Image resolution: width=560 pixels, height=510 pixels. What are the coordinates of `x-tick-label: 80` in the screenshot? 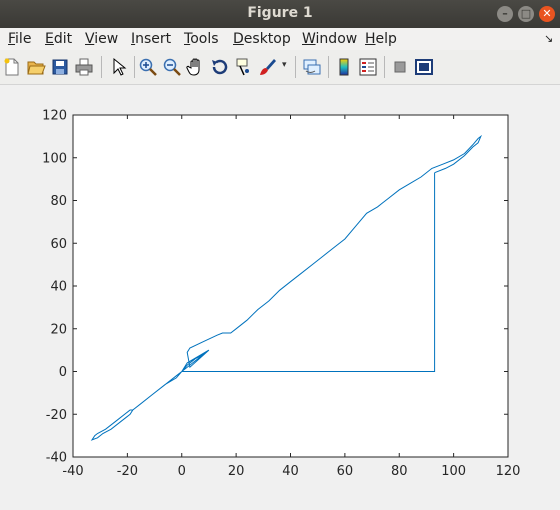 It's located at (399, 471).